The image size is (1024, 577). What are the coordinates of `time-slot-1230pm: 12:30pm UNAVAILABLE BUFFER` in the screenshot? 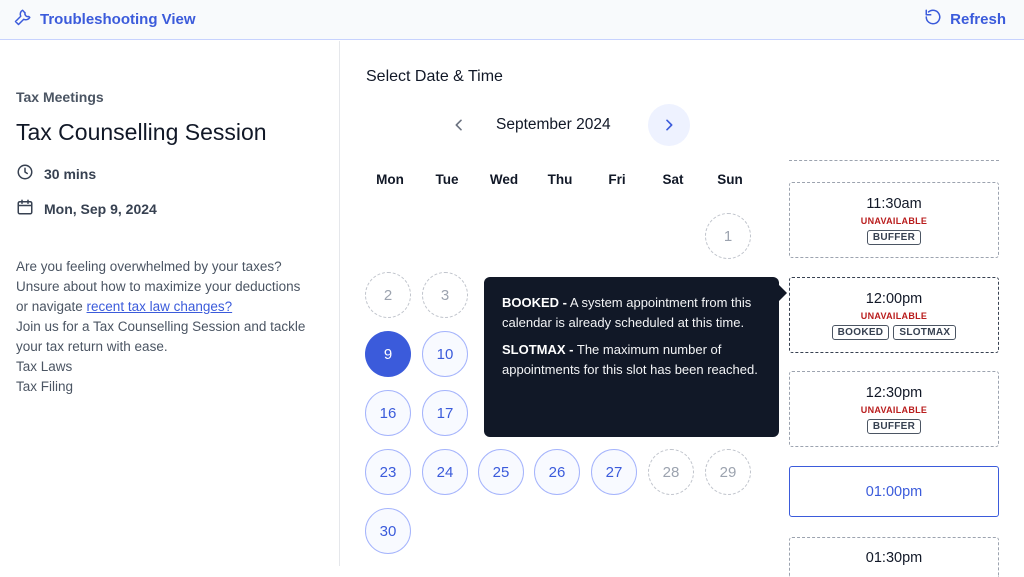 It's located at (894, 409).